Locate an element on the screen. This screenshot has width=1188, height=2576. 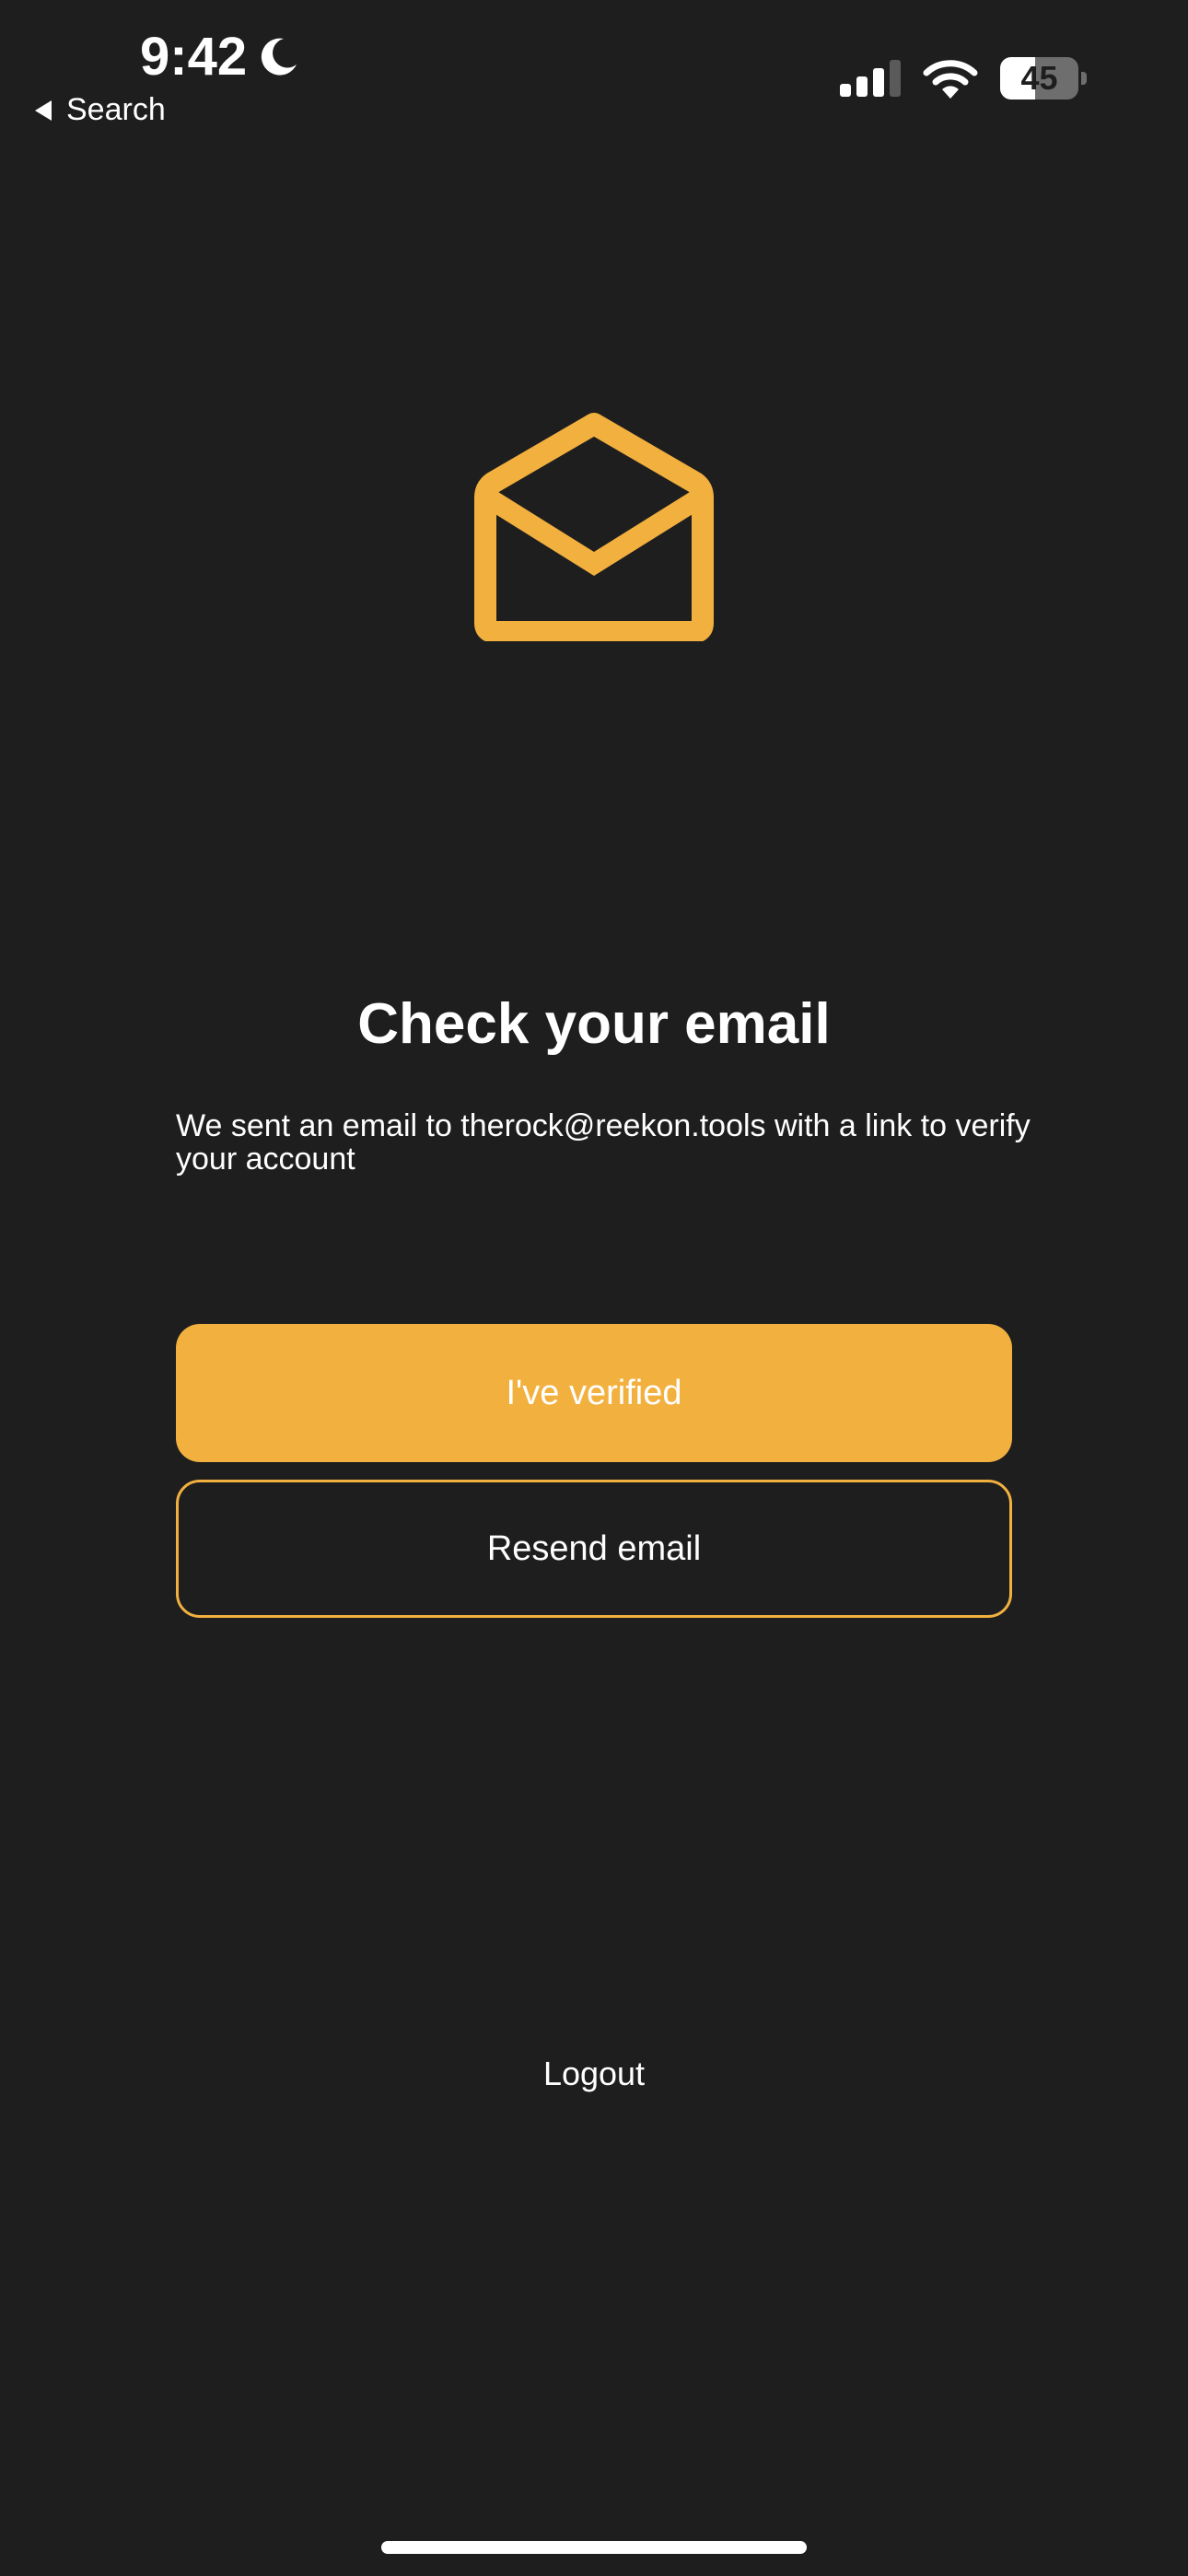
resend-email-button: Resend email is located at coordinates (594, 1549).